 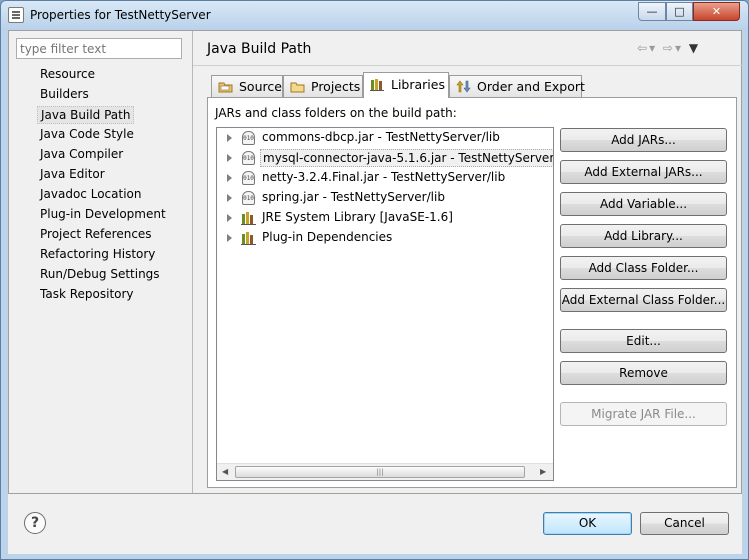 What do you see at coordinates (679, 48) in the screenshot?
I see `forward-dropdown-icon: ▾` at bounding box center [679, 48].